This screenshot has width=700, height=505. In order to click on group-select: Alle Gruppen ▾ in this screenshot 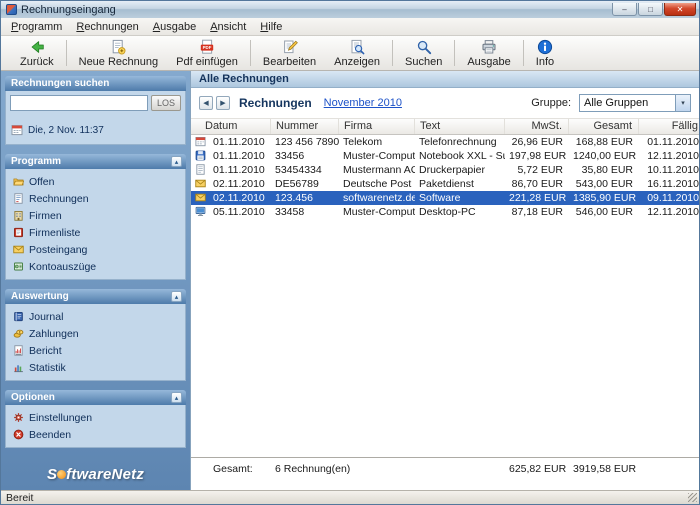, I will do `click(635, 103)`.